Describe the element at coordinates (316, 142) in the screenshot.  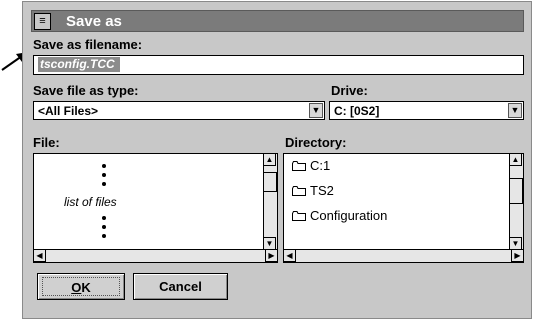
I see `directory-label: Directory:` at that location.